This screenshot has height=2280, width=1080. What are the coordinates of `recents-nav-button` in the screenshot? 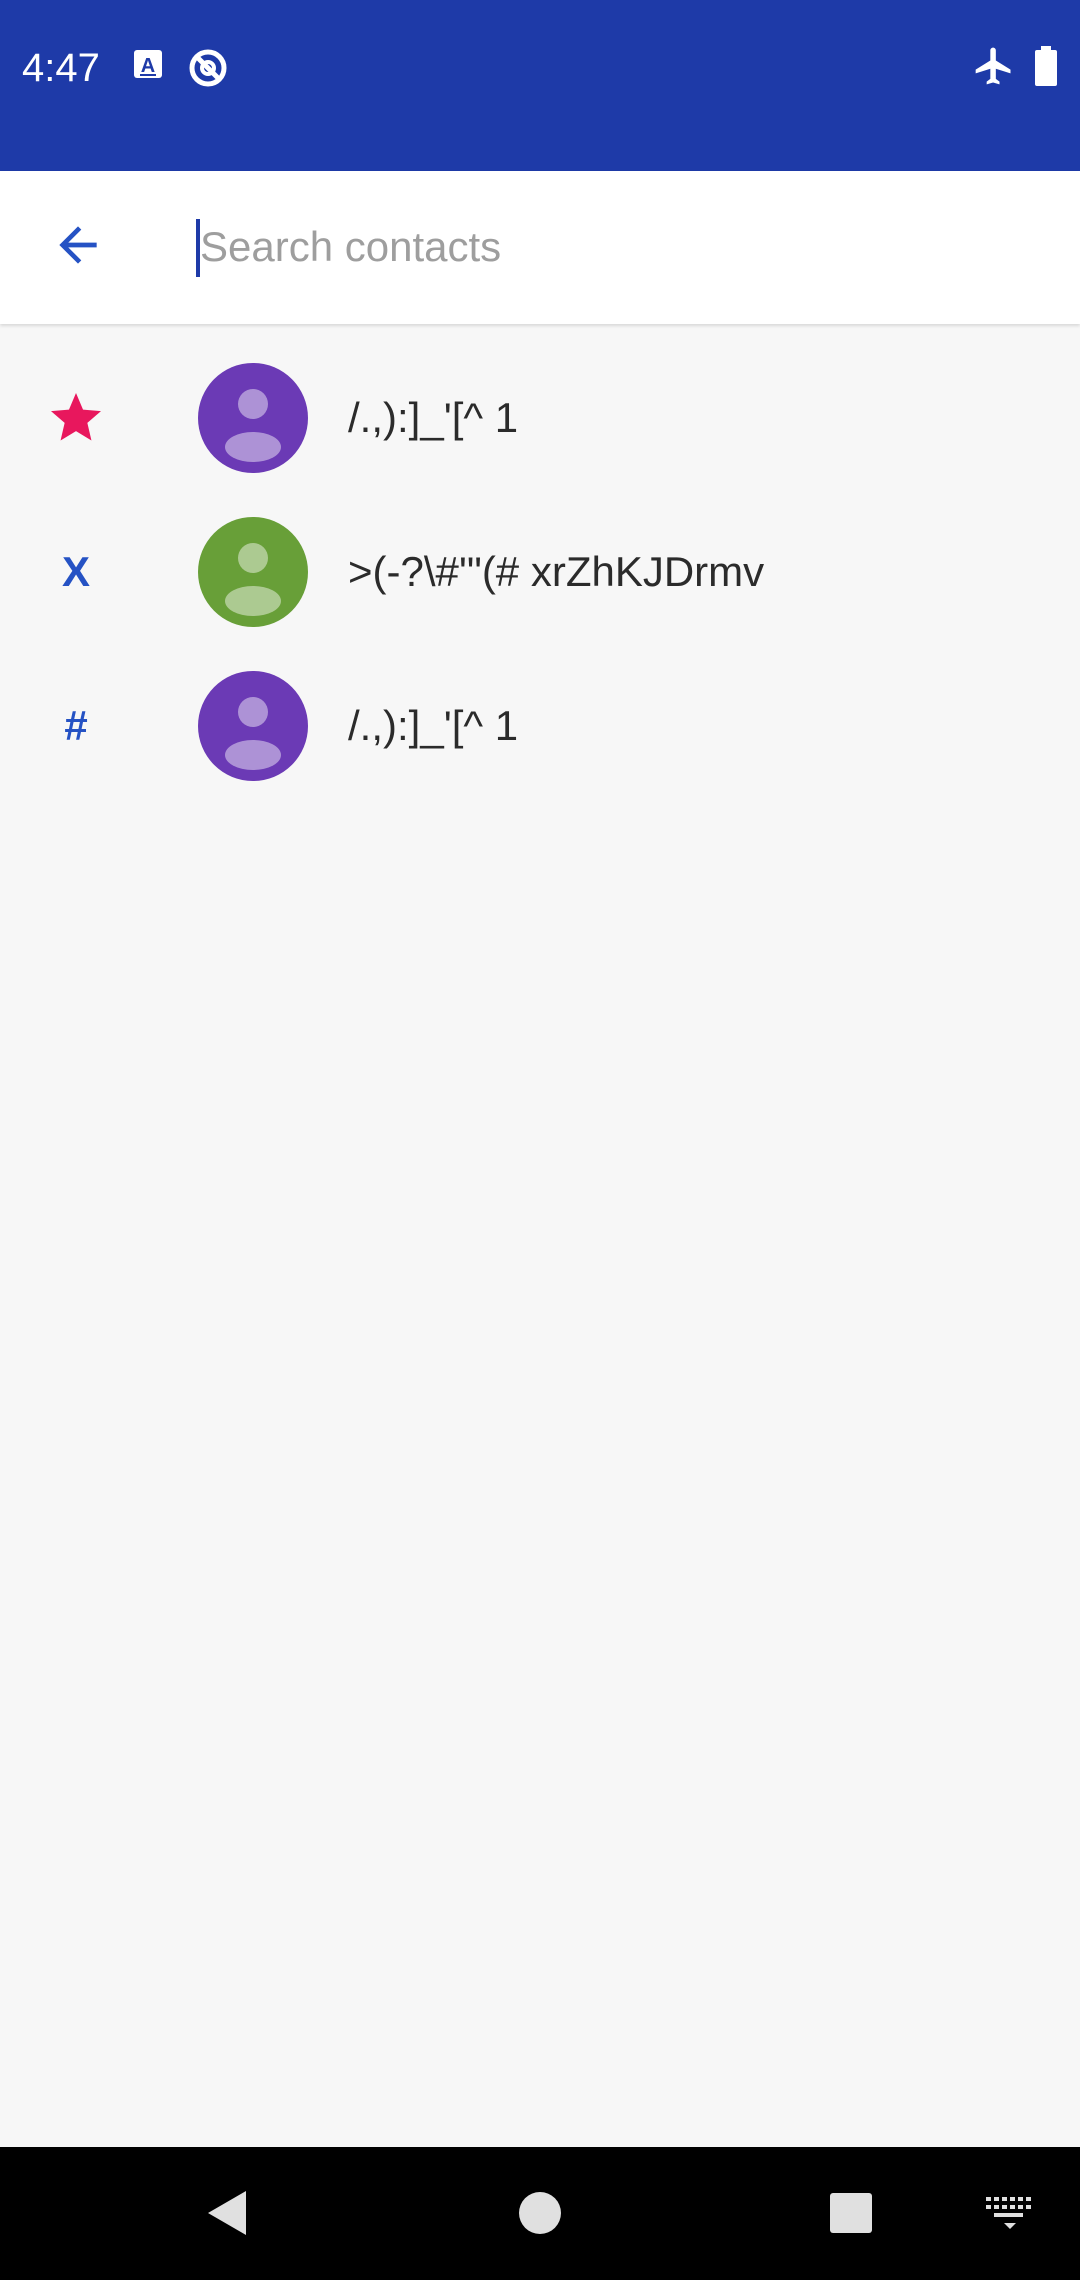 It's located at (852, 2213).